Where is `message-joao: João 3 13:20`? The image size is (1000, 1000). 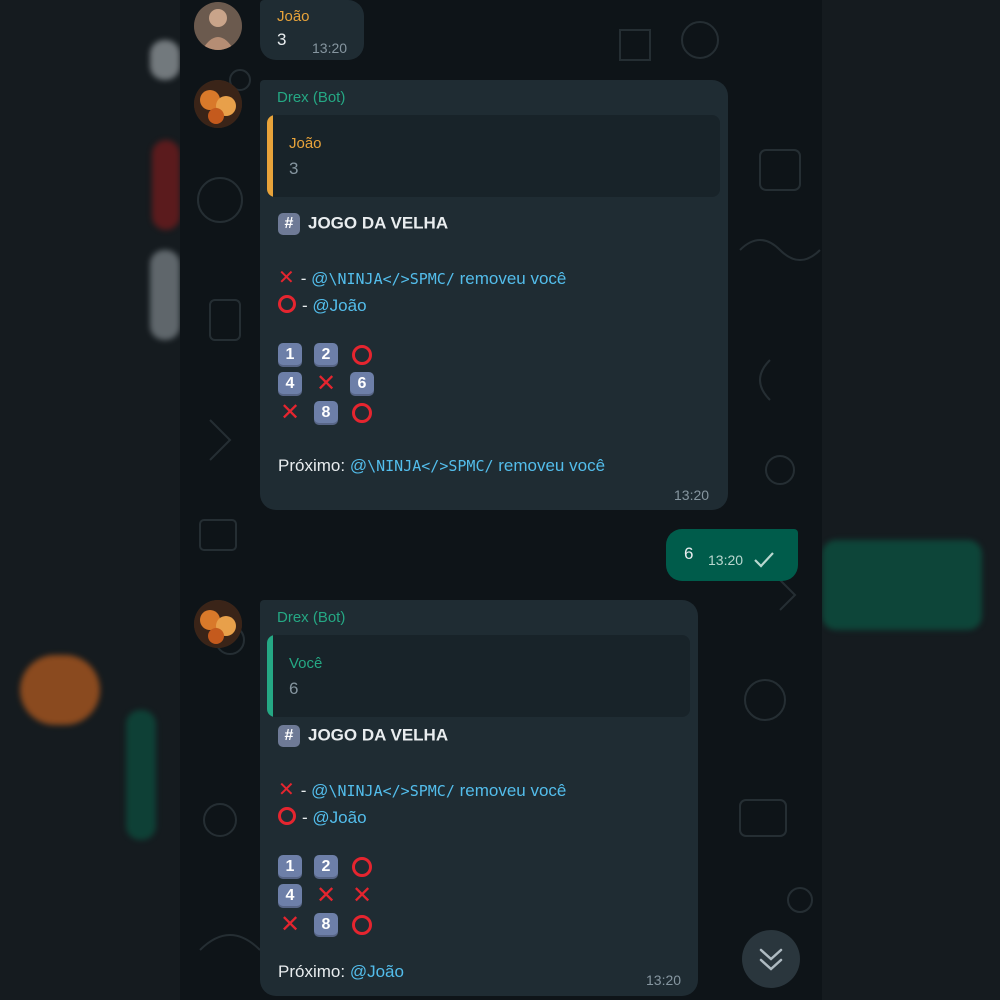 message-joao: João 3 13:20 is located at coordinates (312, 30).